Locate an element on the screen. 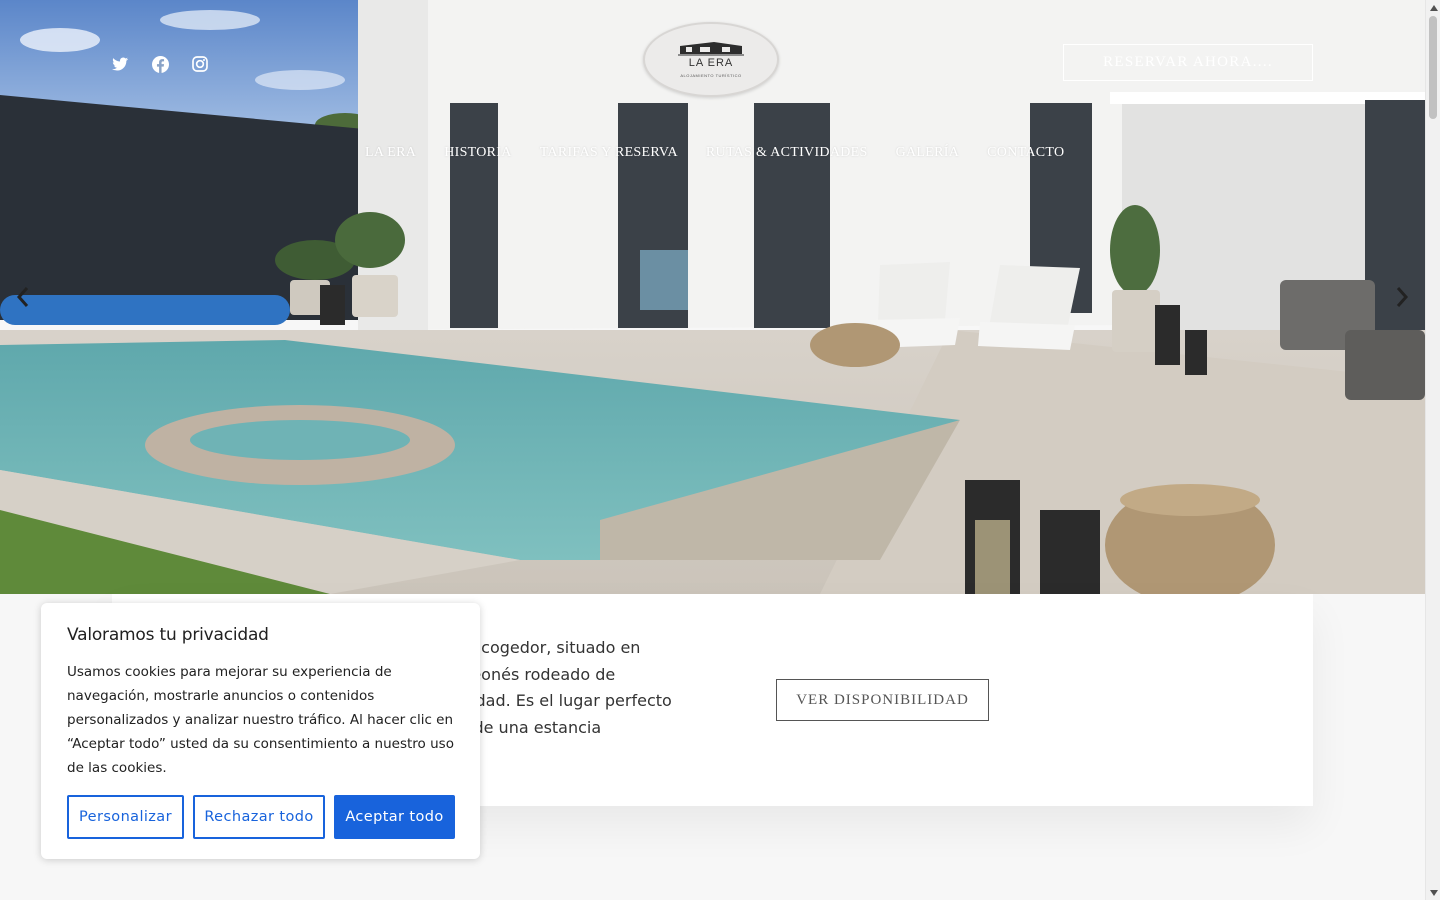 Image resolution: width=1440 pixels, height=900 pixels. facebook-icon is located at coordinates (160, 64).